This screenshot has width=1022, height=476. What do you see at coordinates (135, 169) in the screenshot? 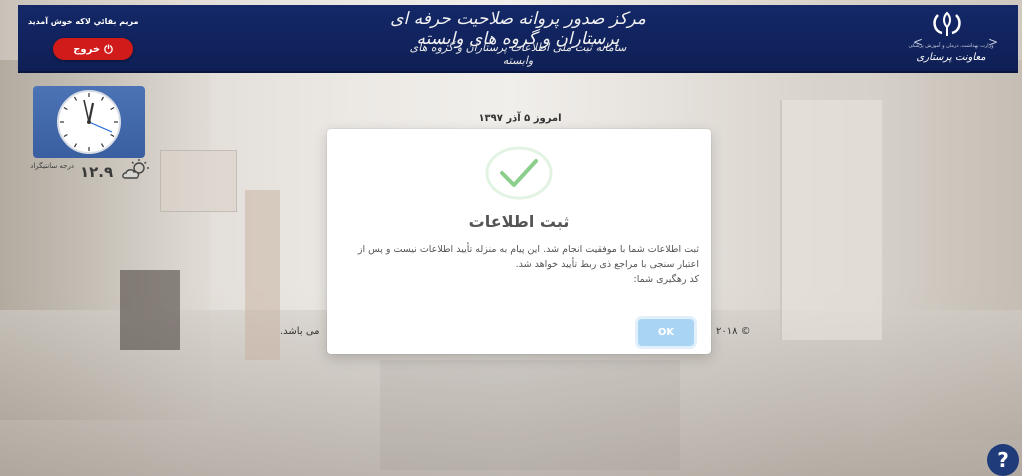
I see `partly-cloudy-icon` at bounding box center [135, 169].